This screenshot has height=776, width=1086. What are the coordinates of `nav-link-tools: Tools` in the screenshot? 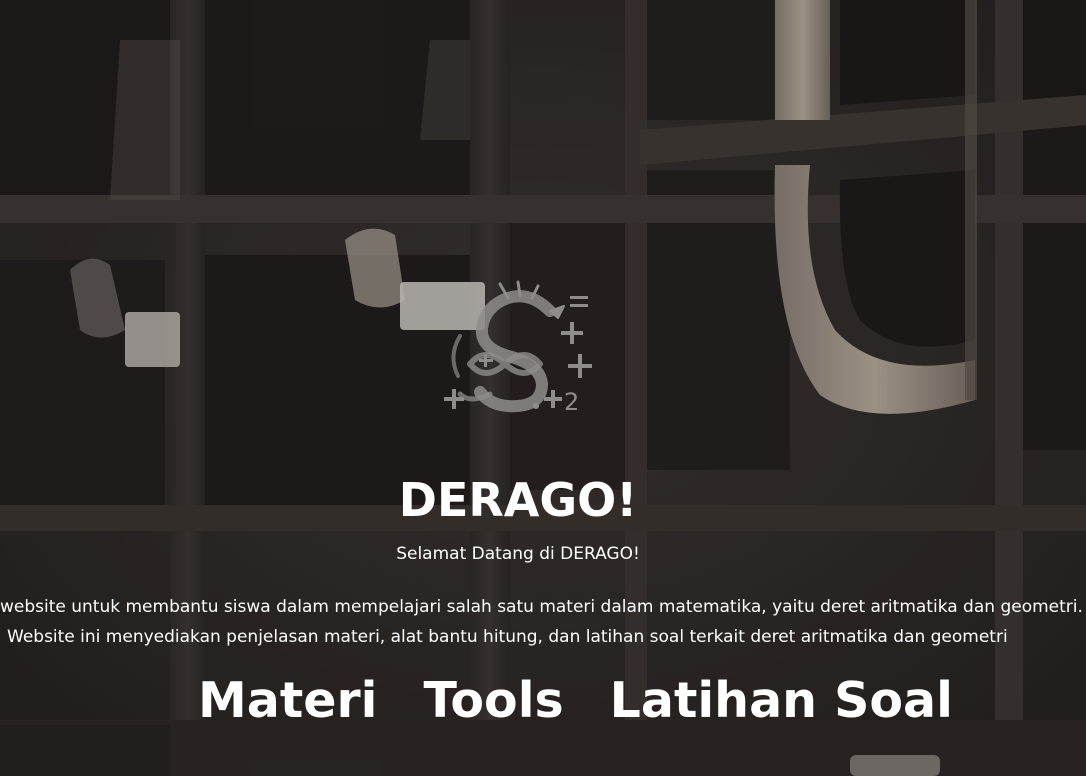 It's located at (493, 701).